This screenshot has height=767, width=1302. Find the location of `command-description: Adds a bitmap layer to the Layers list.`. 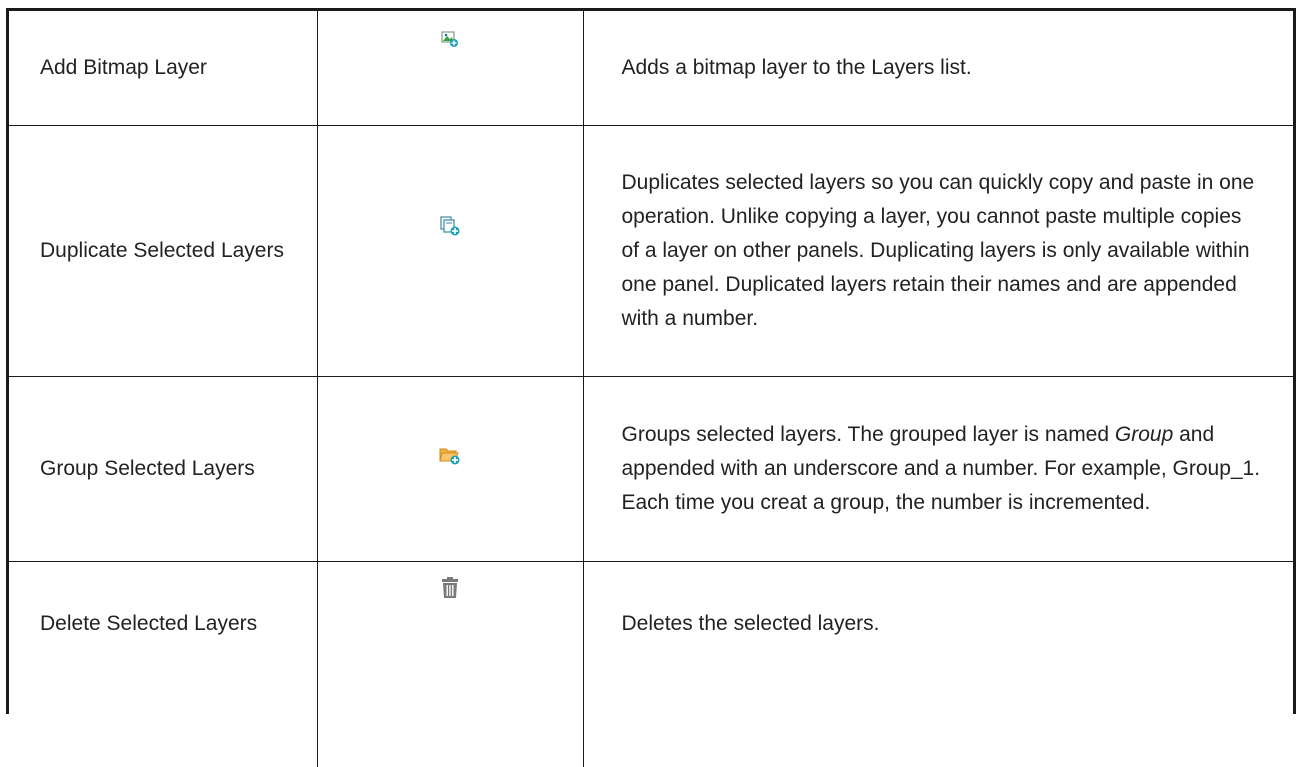

command-description: Adds a bitmap layer to the Layers list. is located at coordinates (938, 68).